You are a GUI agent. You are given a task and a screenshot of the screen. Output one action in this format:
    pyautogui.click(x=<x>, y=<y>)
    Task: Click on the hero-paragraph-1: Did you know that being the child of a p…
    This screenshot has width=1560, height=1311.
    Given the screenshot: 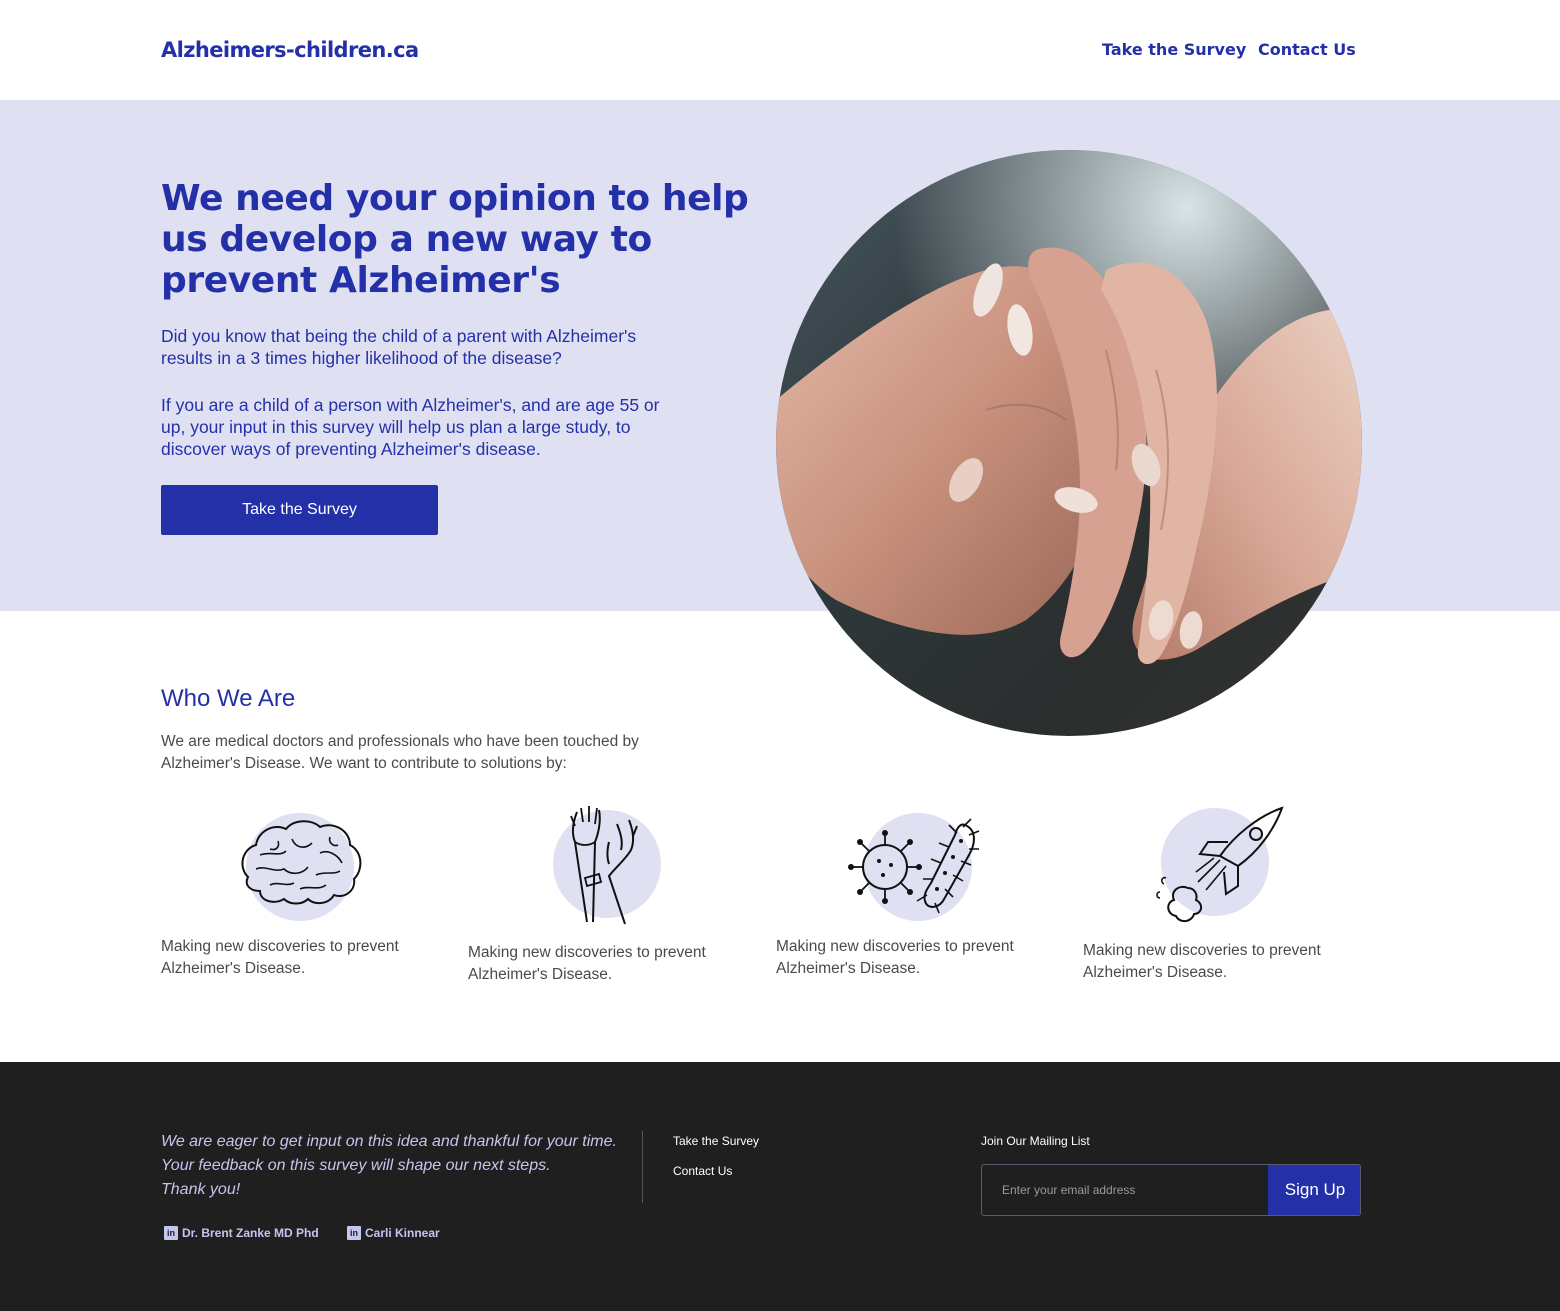 What is the action you would take?
    pyautogui.click(x=399, y=347)
    